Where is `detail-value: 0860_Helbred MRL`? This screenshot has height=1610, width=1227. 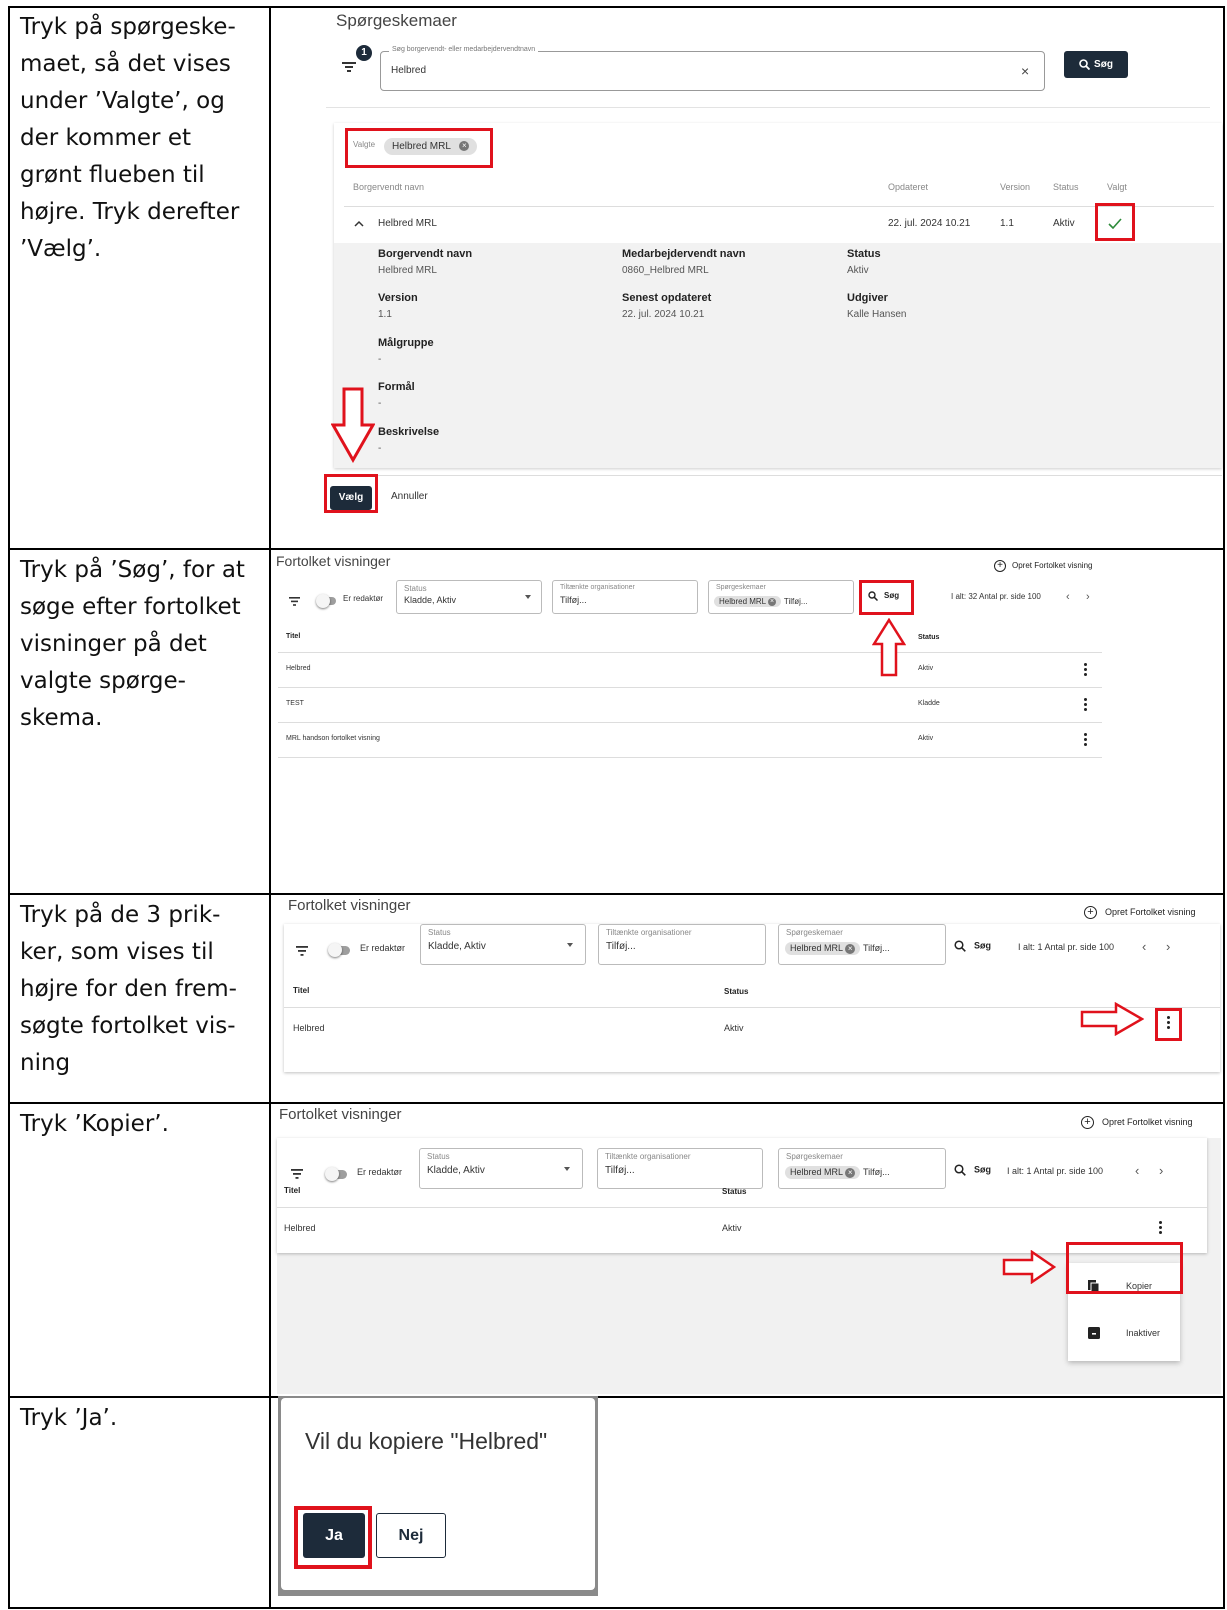
detail-value: 0860_Helbred MRL is located at coordinates (665, 270).